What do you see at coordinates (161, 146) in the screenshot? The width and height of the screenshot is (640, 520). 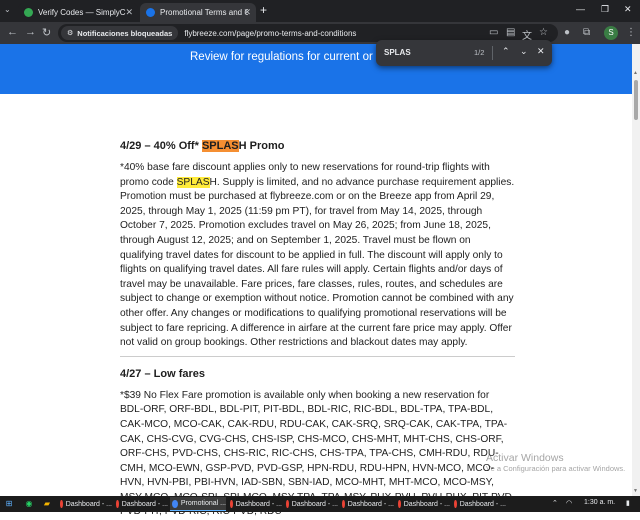 I see `heading-text: 4/29 – 40% Off*` at bounding box center [161, 146].